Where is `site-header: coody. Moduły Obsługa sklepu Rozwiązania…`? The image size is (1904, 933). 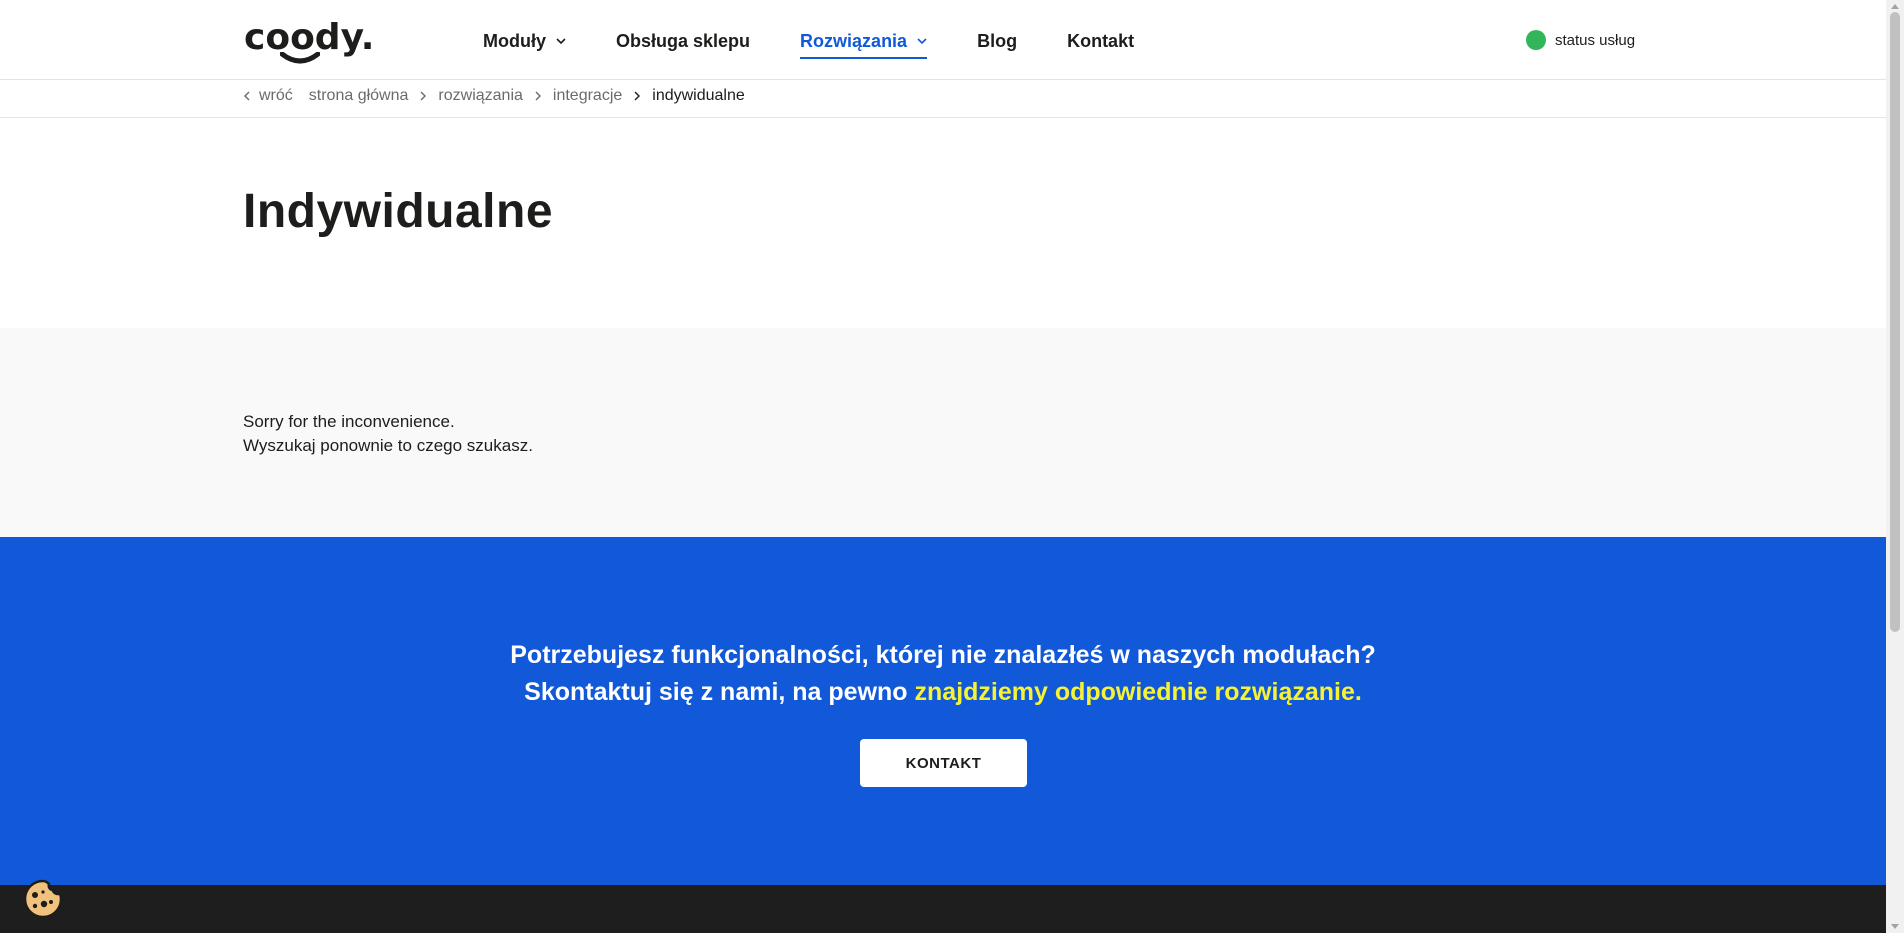 site-header: coody. Moduły Obsługa sklepu Rozwiązania… is located at coordinates (943, 40).